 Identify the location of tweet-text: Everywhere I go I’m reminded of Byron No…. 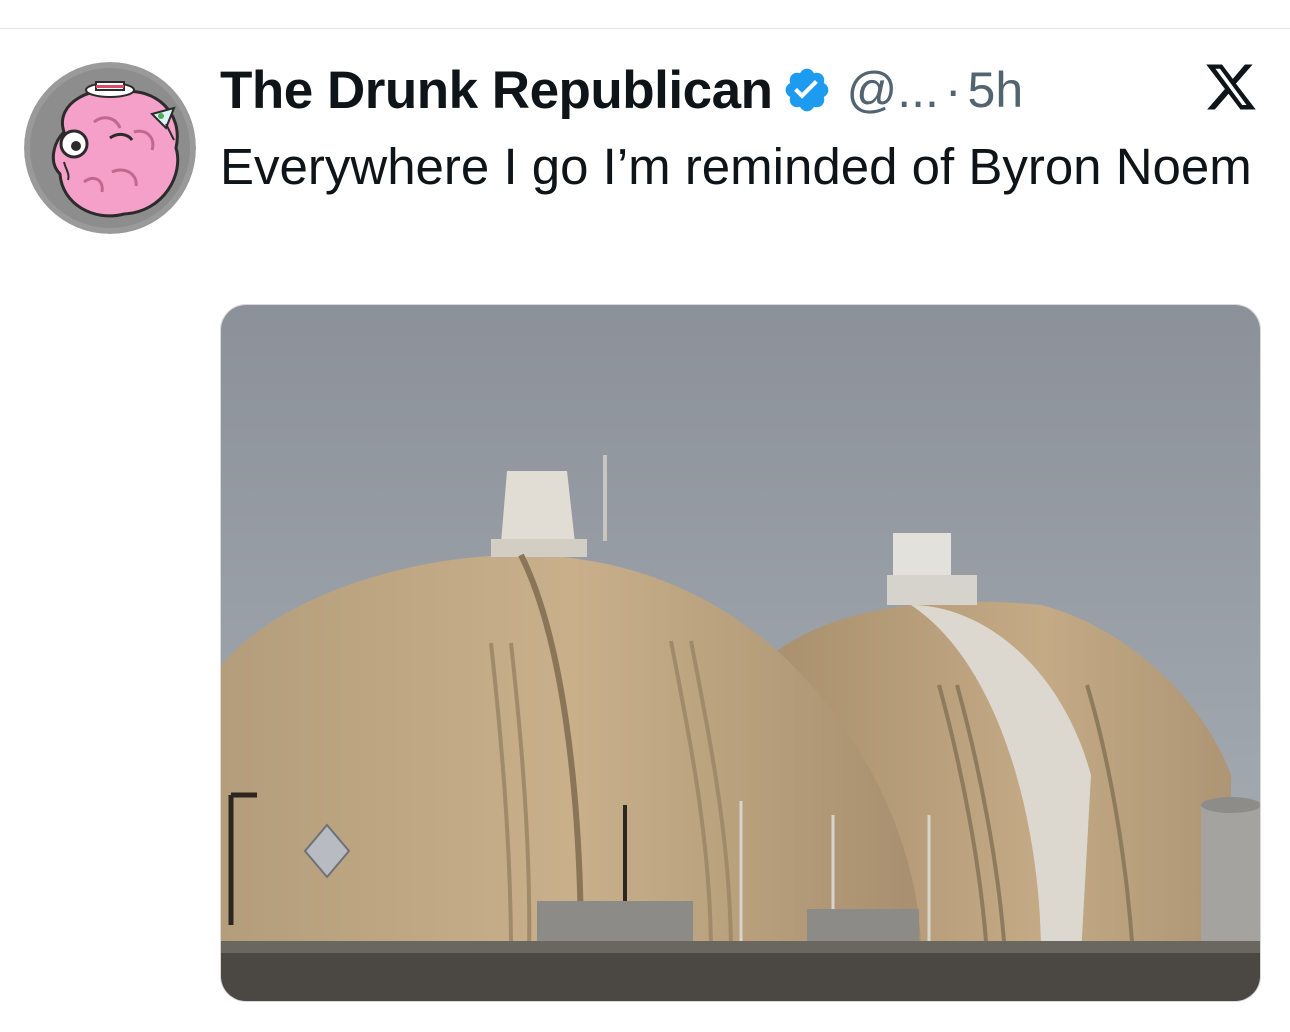
(736, 166).